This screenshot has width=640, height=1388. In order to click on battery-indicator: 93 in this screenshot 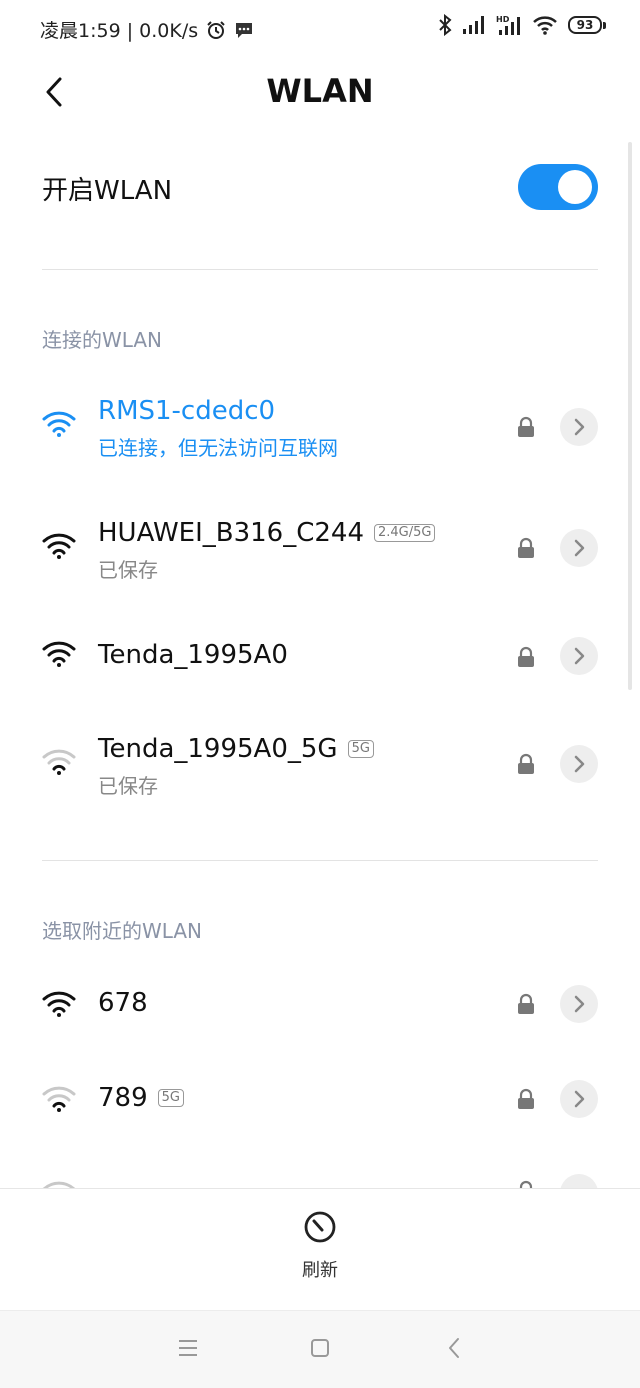, I will do `click(587, 25)`.